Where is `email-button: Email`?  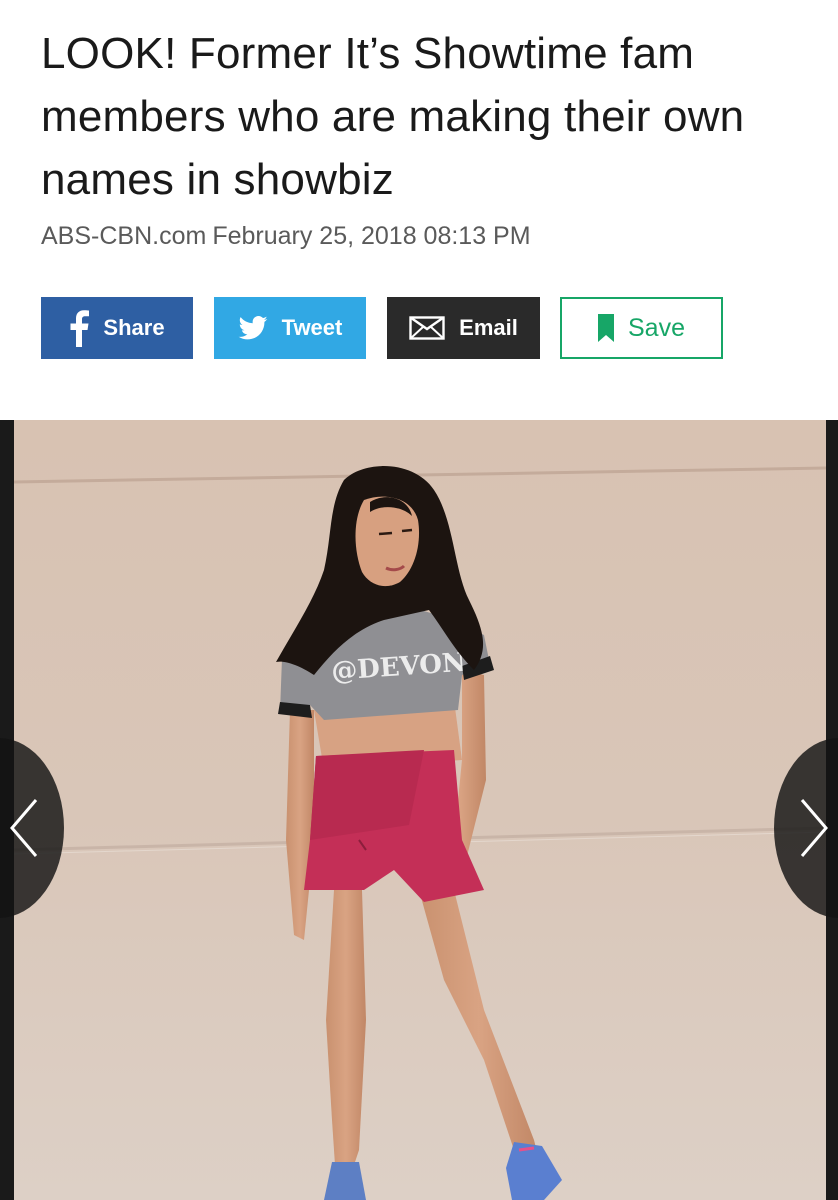
email-button: Email is located at coordinates (463, 328).